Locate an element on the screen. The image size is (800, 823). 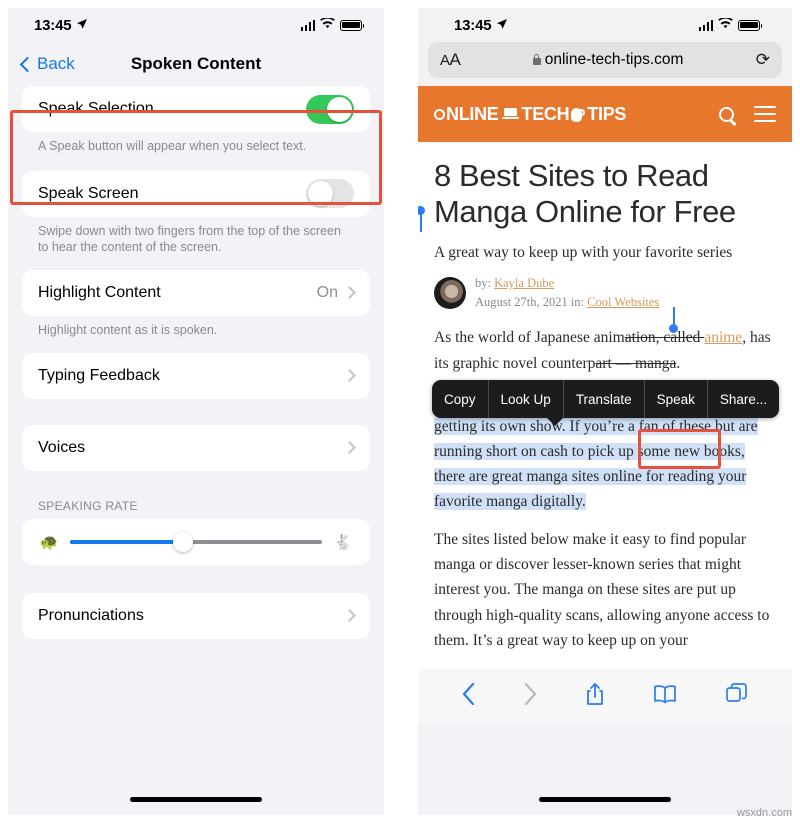
setting-row-speak-selection: Speak Selection is located at coordinates (196, 109).